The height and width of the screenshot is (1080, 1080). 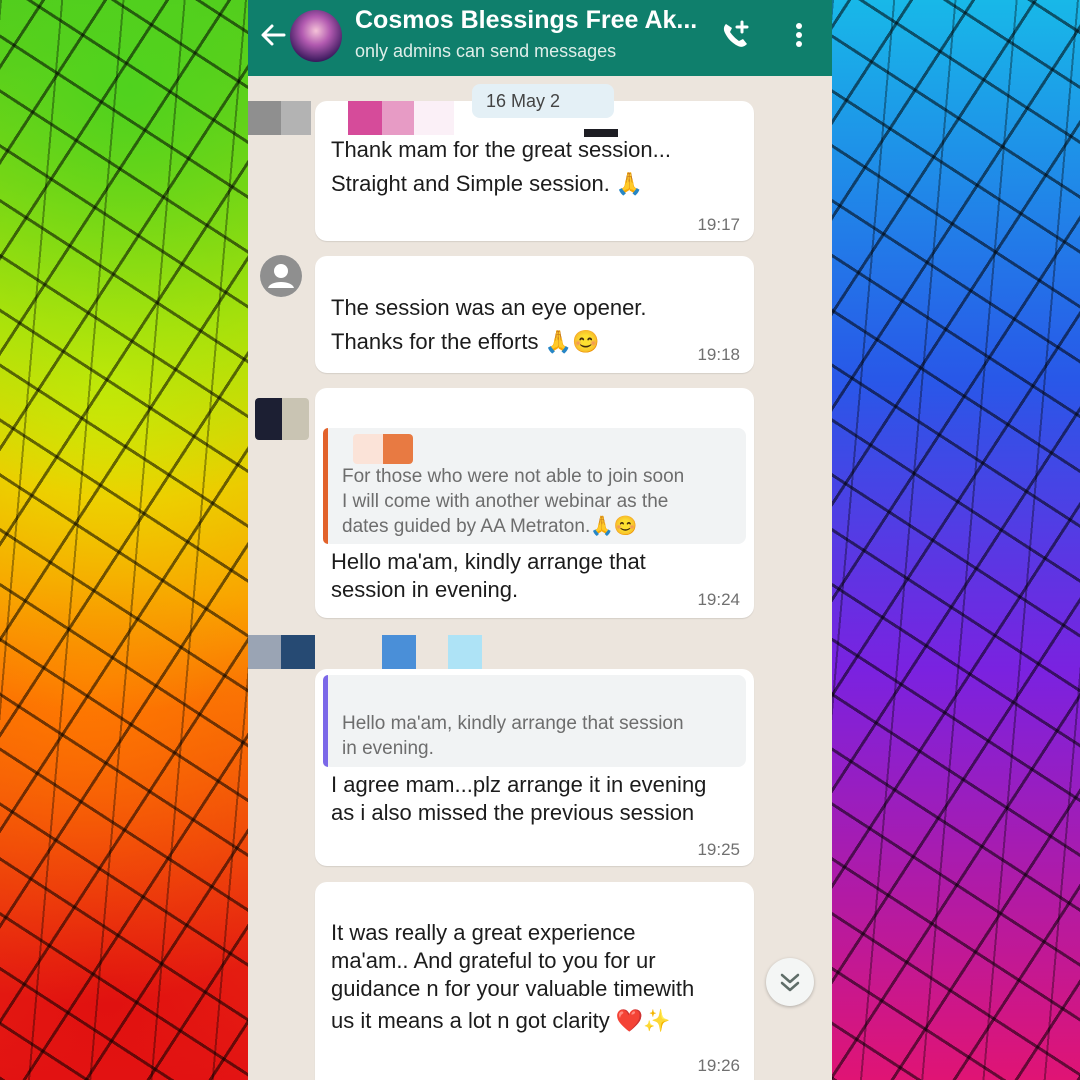 I want to click on message-time: 19:24, so click(x=718, y=599).